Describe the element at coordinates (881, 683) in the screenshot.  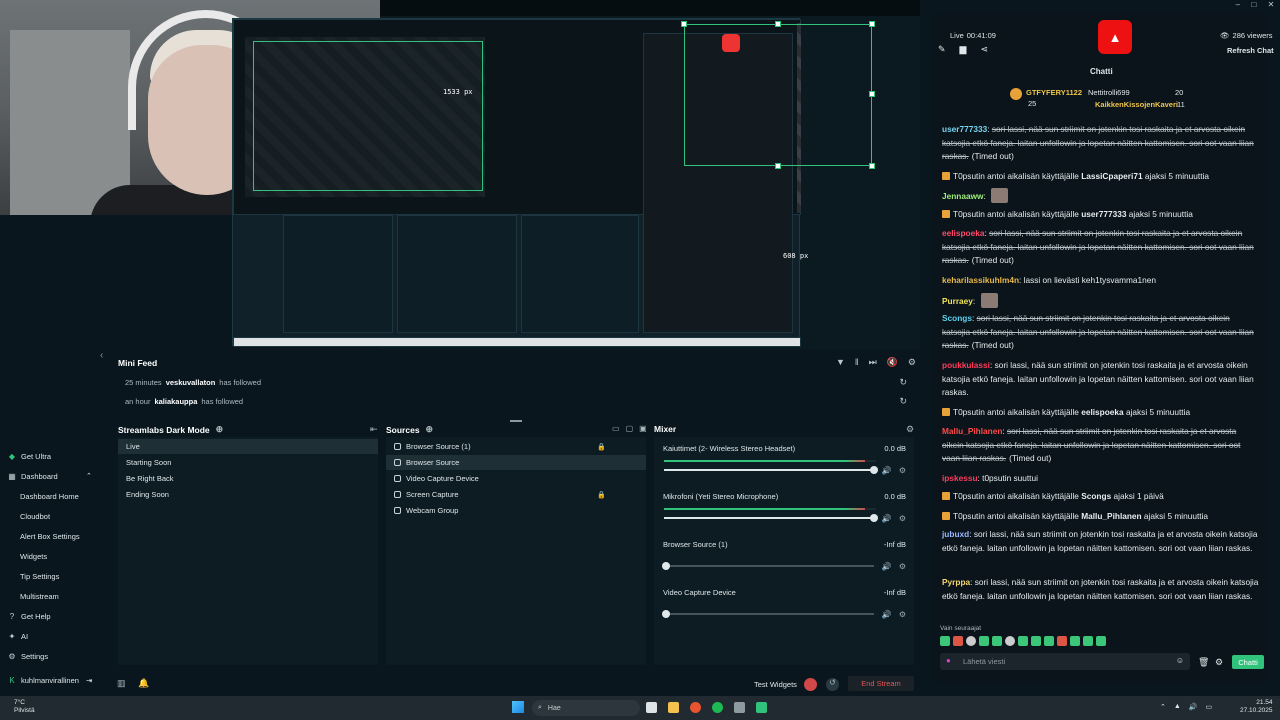
I see `end-stream-button: End Stream` at that location.